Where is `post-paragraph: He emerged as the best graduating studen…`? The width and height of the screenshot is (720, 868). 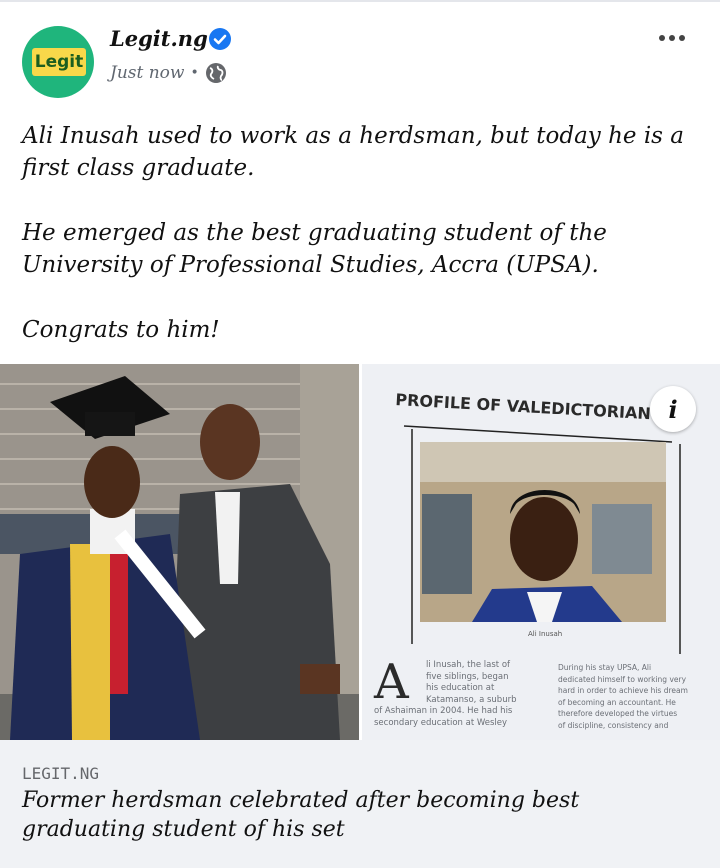
post-paragraph: He emerged as the best graduating studen… is located at coordinates (314, 249).